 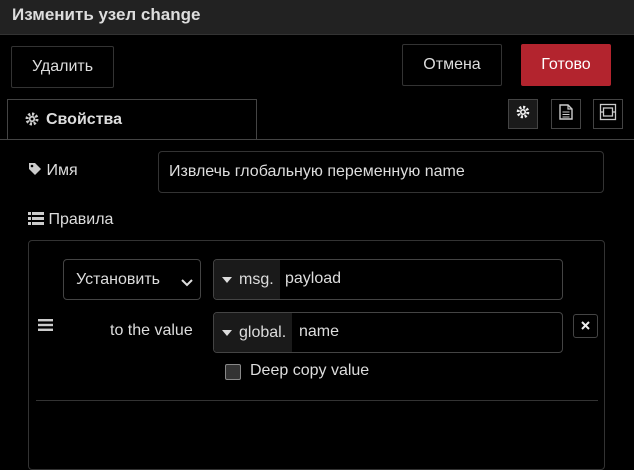 I want to click on source-type-button: global., so click(x=253, y=332).